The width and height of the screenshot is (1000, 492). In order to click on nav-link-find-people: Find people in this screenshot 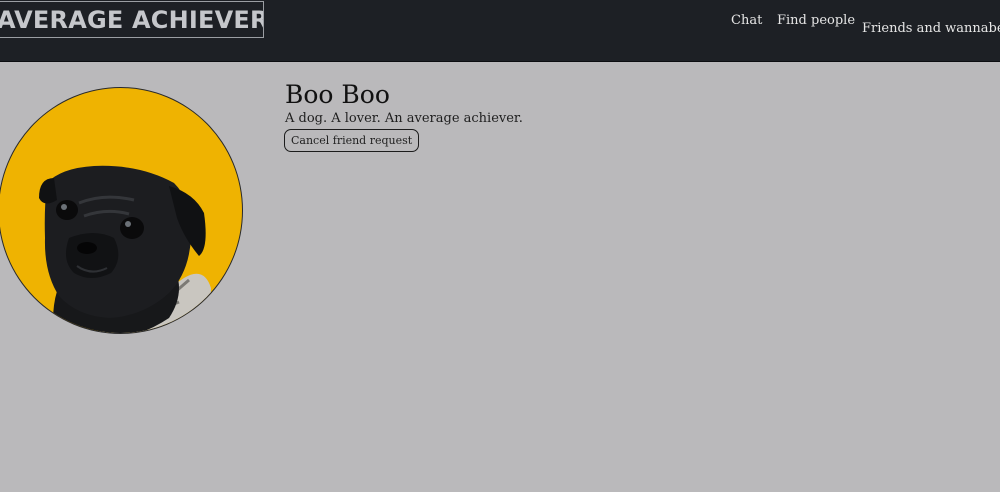, I will do `click(816, 20)`.